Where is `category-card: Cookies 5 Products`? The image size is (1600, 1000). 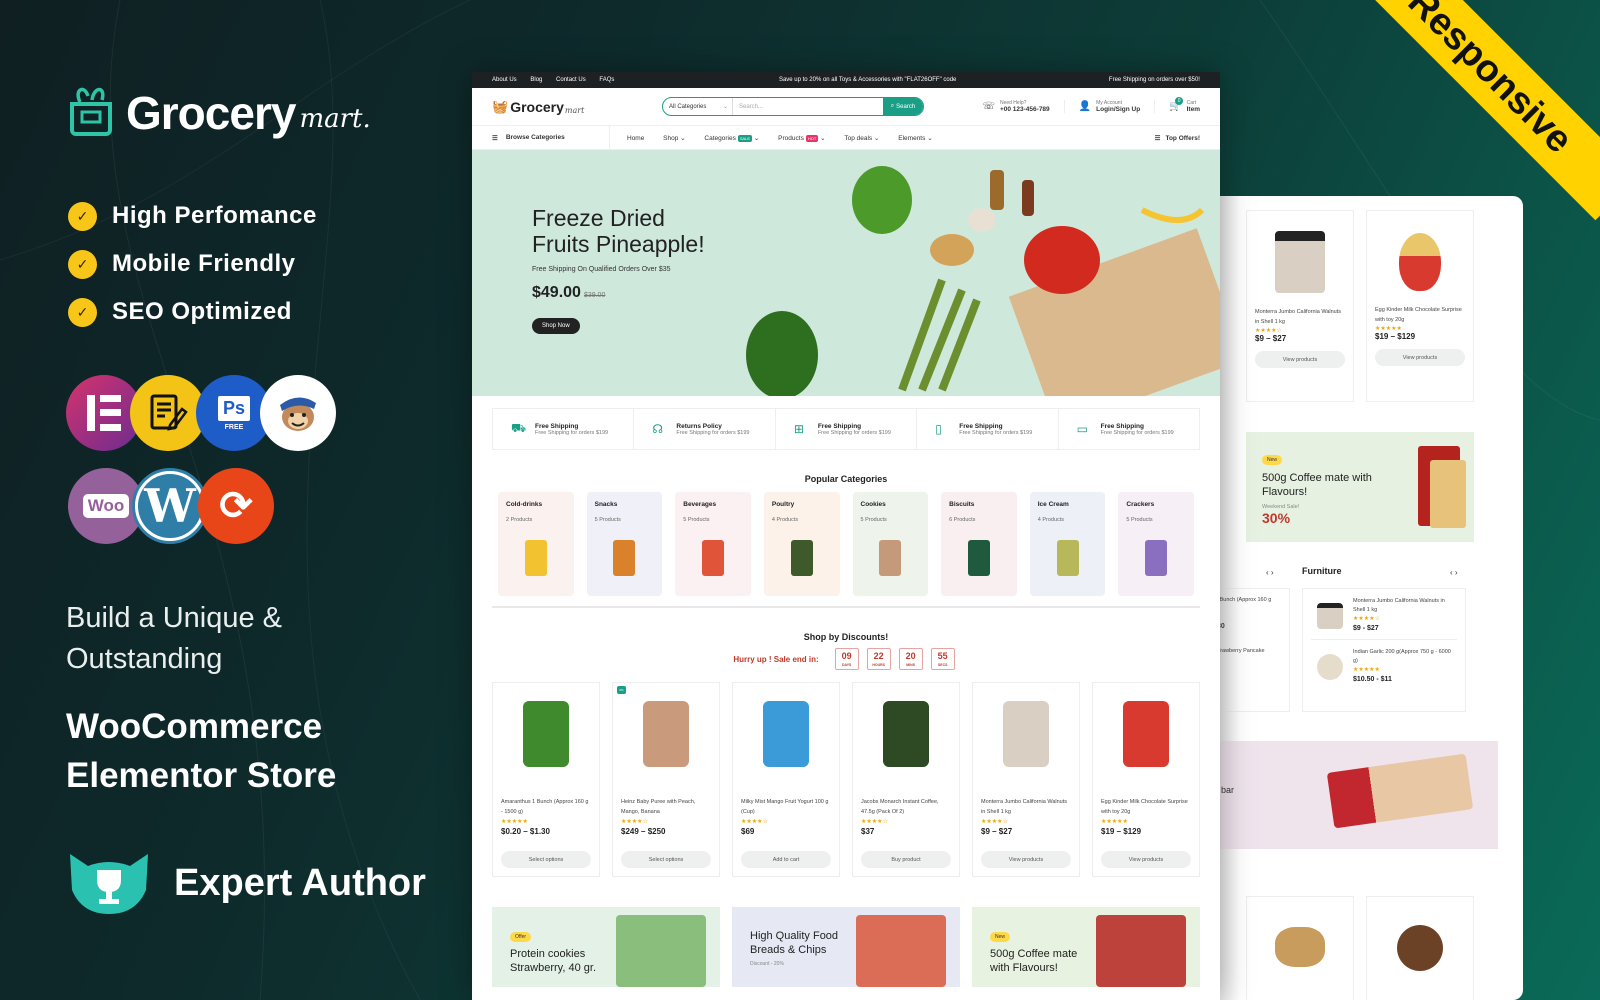
category-card: Cookies 5 Products is located at coordinates (890, 544).